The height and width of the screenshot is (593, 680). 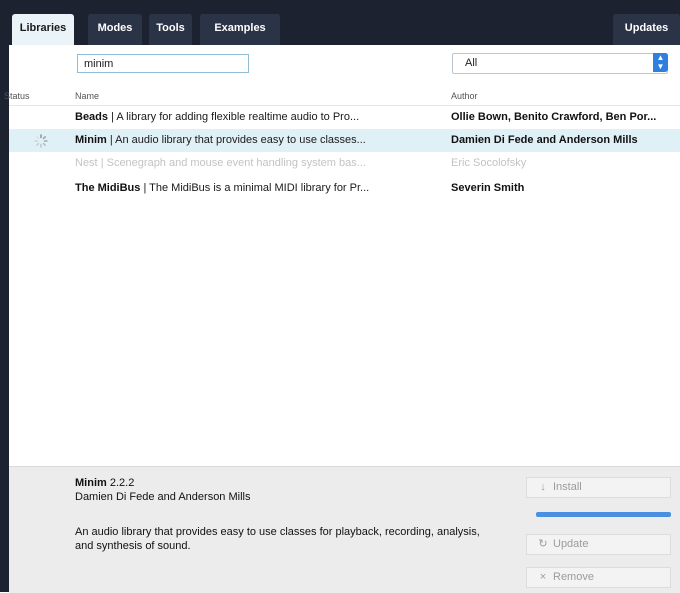 I want to click on install-progress-bar, so click(x=603, y=514).